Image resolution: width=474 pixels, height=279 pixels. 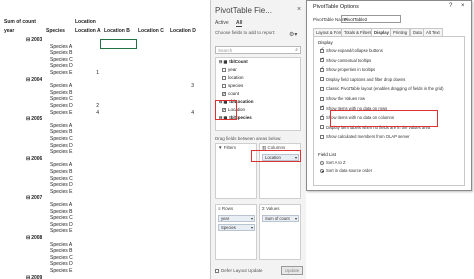 What do you see at coordinates (239, 270) in the screenshot?
I see `defer-layout-row: Defer Layout Update` at bounding box center [239, 270].